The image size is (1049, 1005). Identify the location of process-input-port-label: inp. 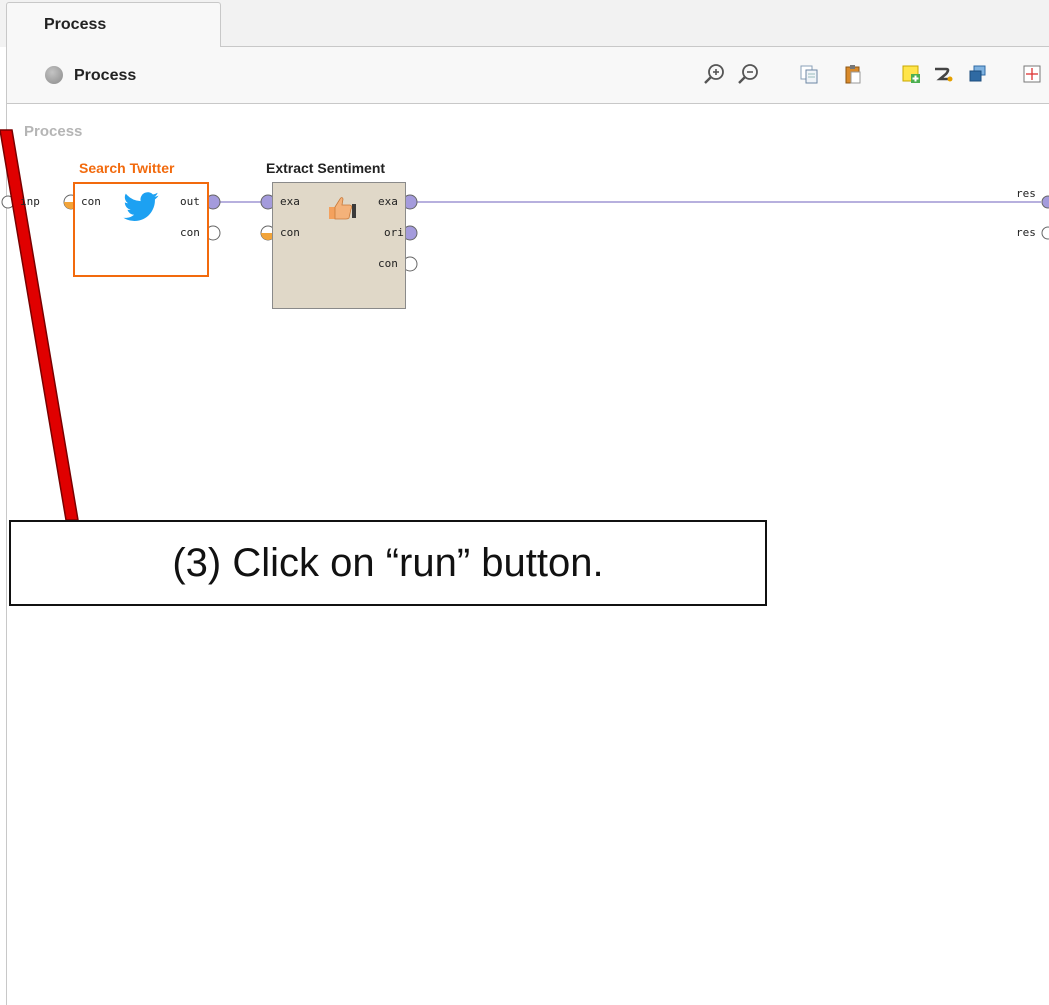
(30, 201).